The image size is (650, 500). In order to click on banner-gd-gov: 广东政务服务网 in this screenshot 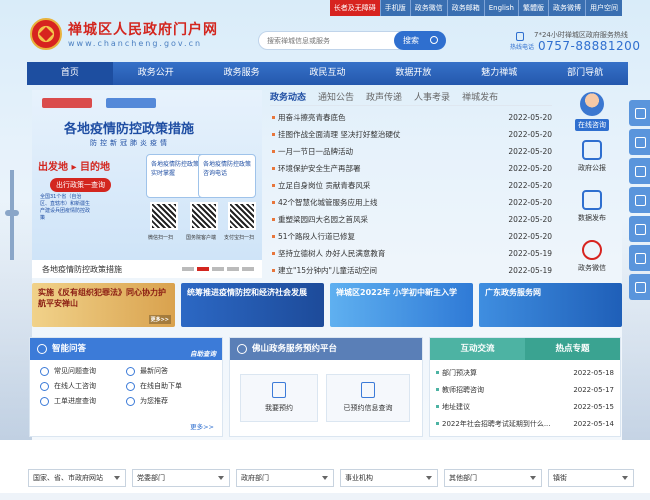, I will do `click(550, 305)`.